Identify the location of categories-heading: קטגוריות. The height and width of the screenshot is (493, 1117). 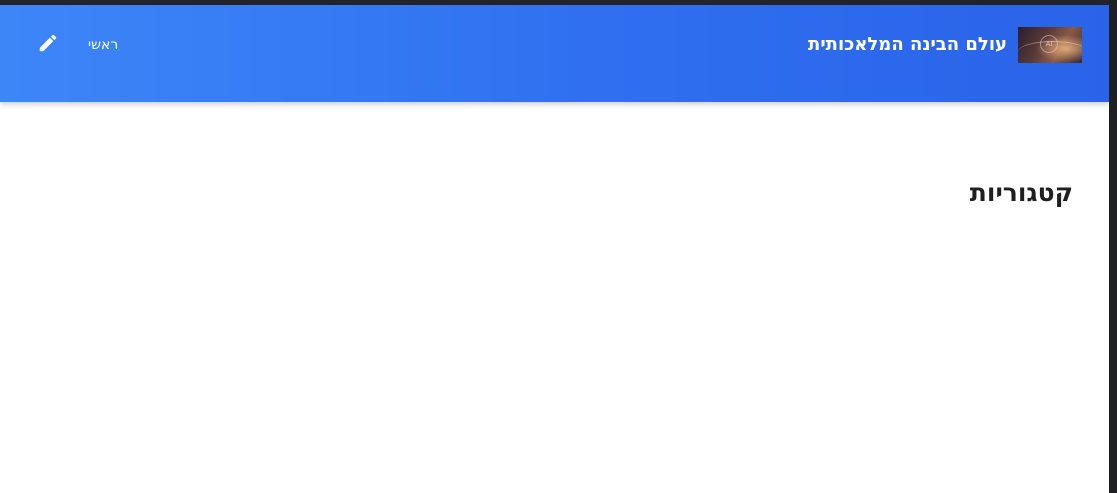
(1021, 192).